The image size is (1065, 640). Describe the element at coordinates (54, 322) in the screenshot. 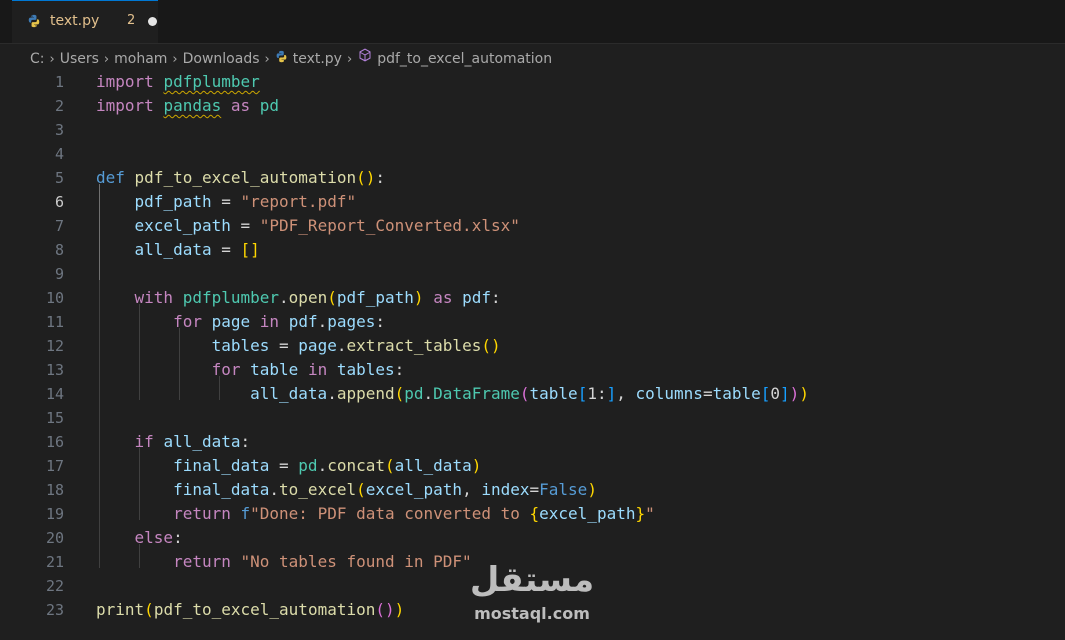

I see `line-number: 11` at that location.